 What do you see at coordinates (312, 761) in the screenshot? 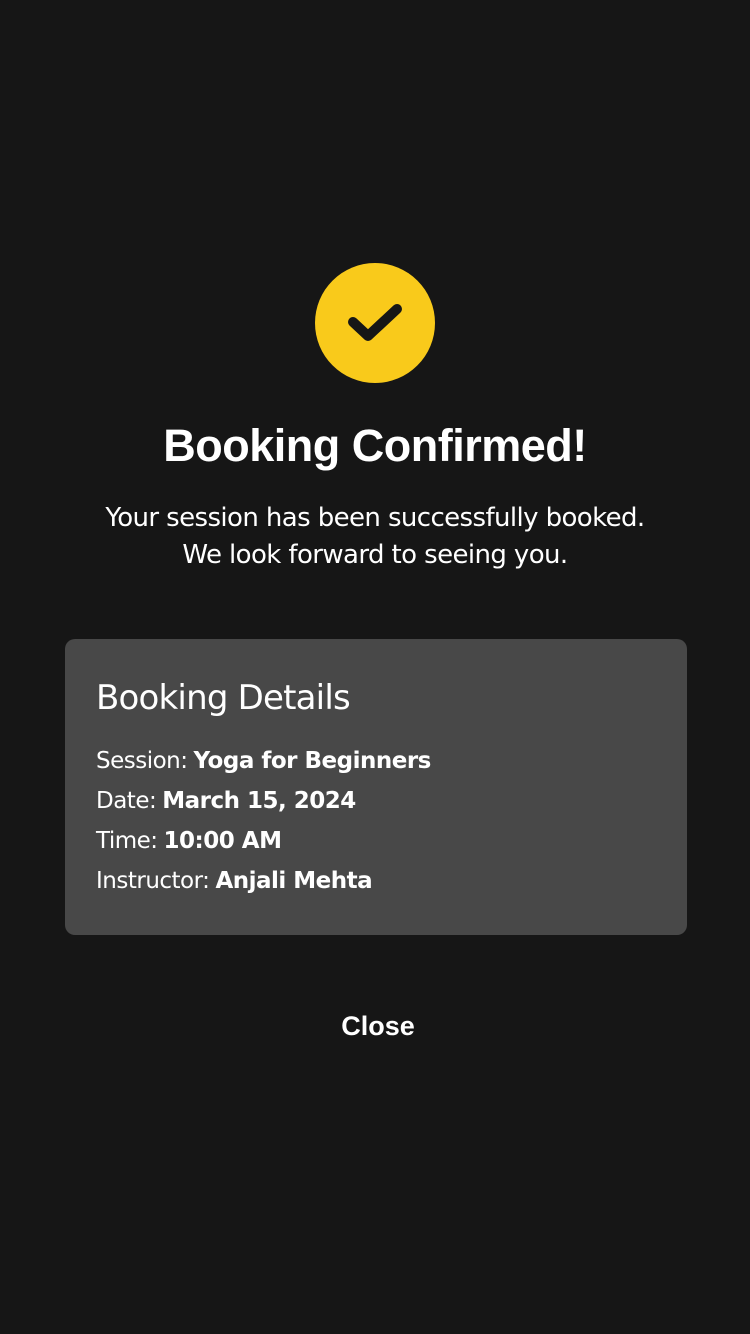
I see `session-value: Yoga for Beginners` at bounding box center [312, 761].